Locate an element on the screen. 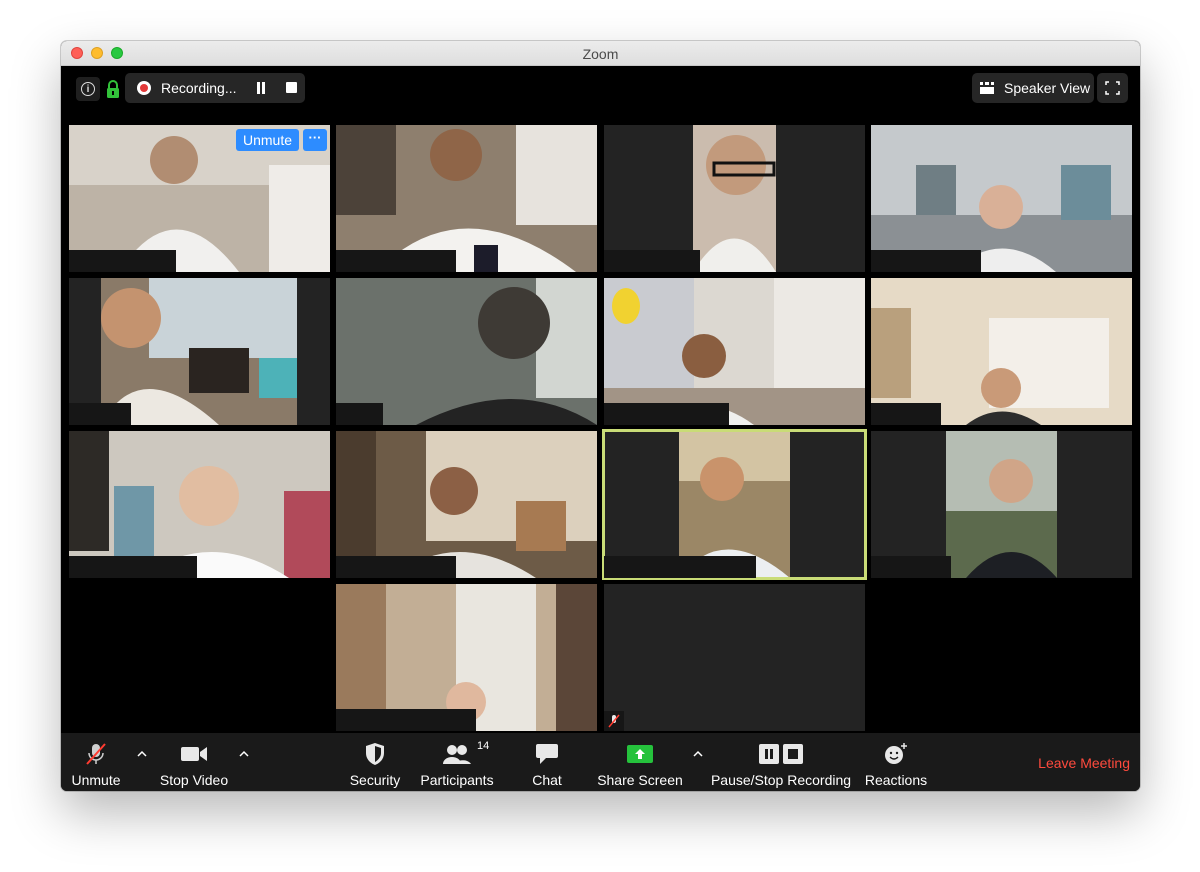 This screenshot has width=1200, height=872. unmute-label: Unmute is located at coordinates (96, 780).